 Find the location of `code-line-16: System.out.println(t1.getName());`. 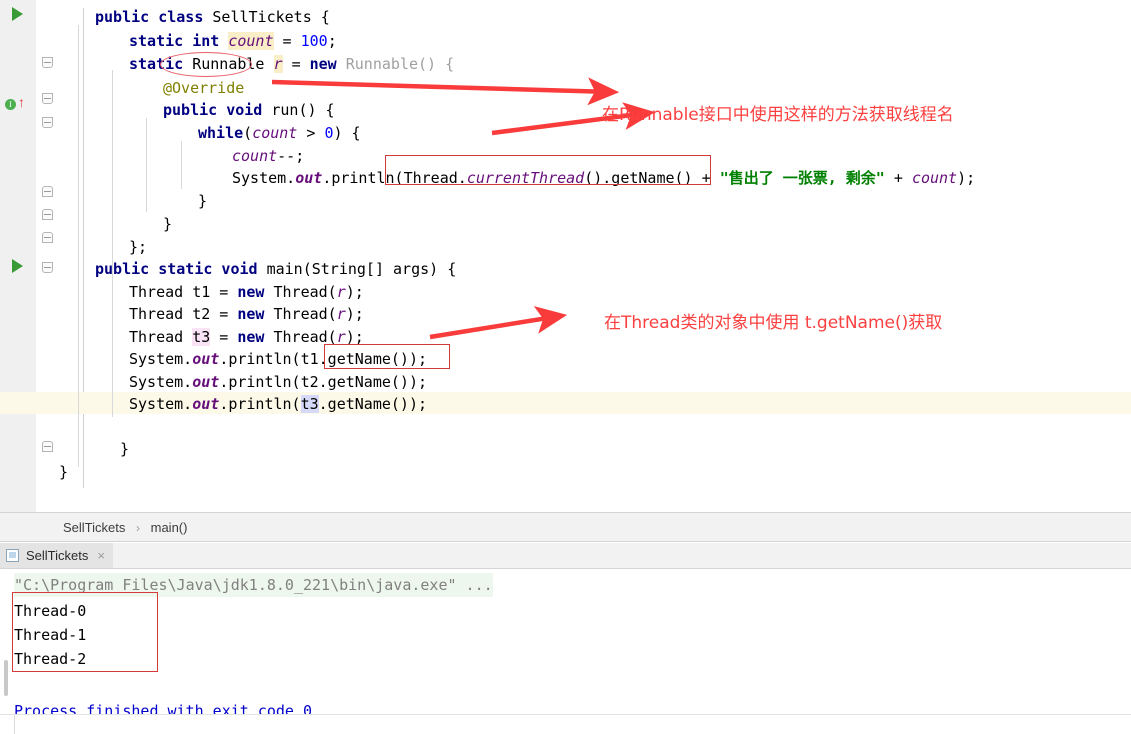

code-line-16: System.out.println(t1.getName()); is located at coordinates (278, 359).